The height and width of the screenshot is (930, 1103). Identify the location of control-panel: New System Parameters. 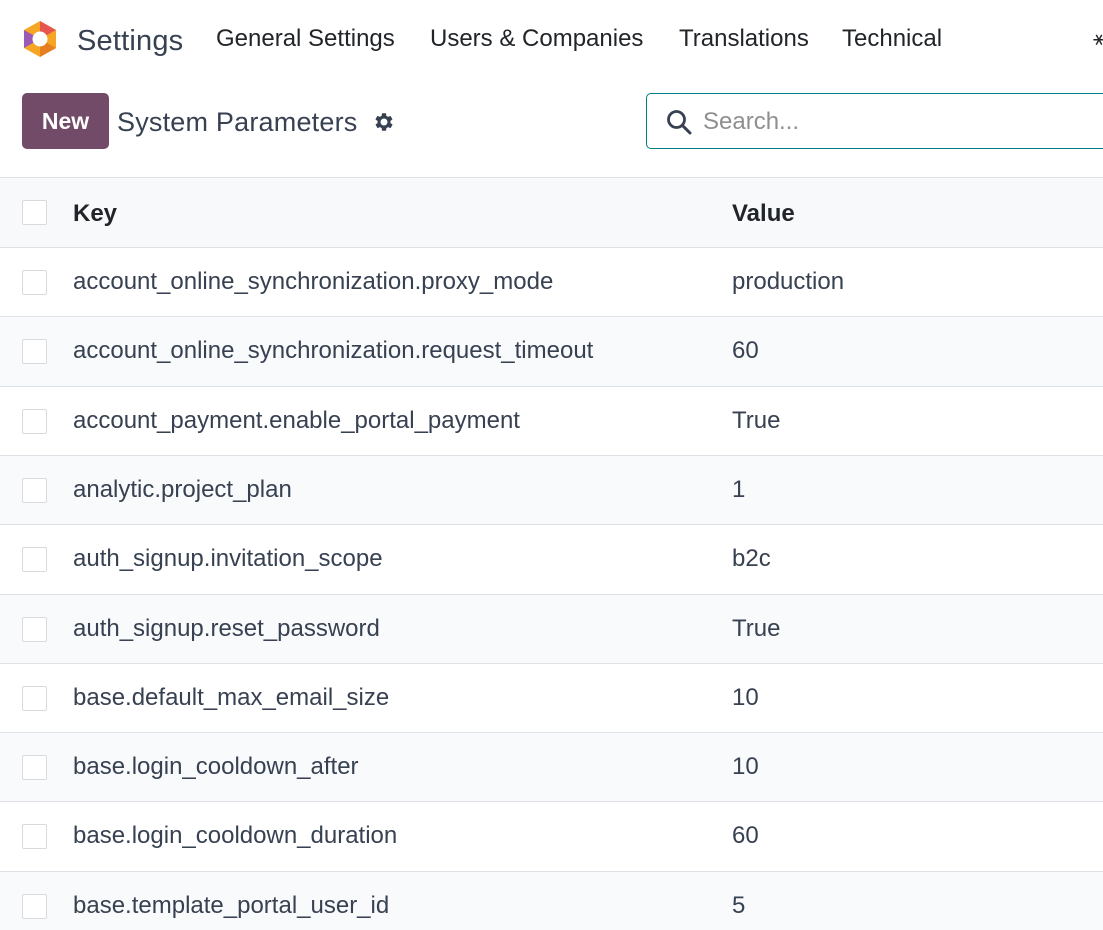
(551, 129).